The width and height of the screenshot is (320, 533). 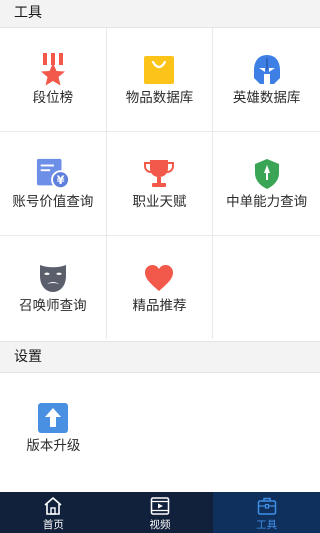 I want to click on tool-item-label: 精品推荐, so click(x=159, y=306).